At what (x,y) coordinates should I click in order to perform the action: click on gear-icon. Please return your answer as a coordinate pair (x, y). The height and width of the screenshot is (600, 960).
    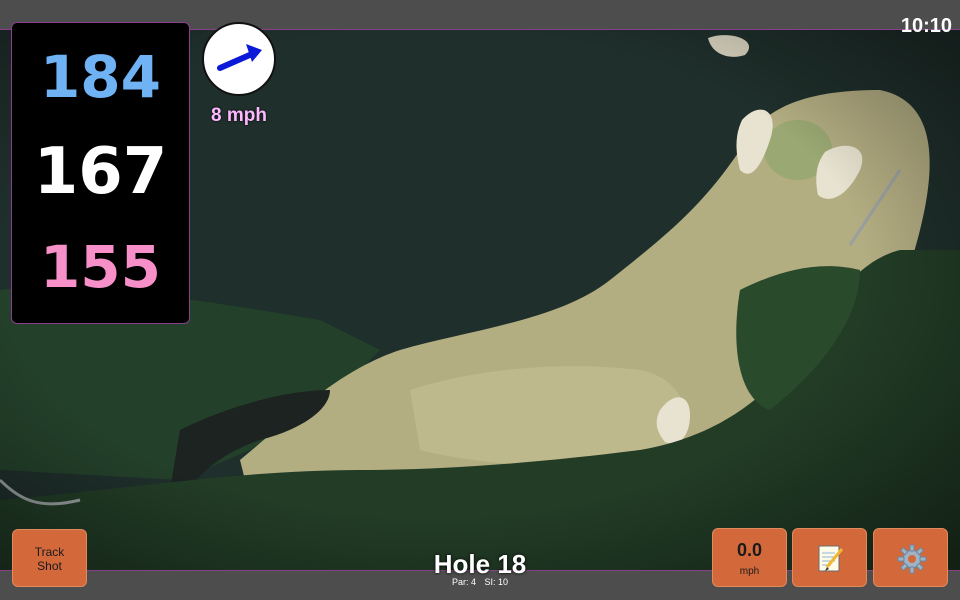
    Looking at the image, I should click on (912, 559).